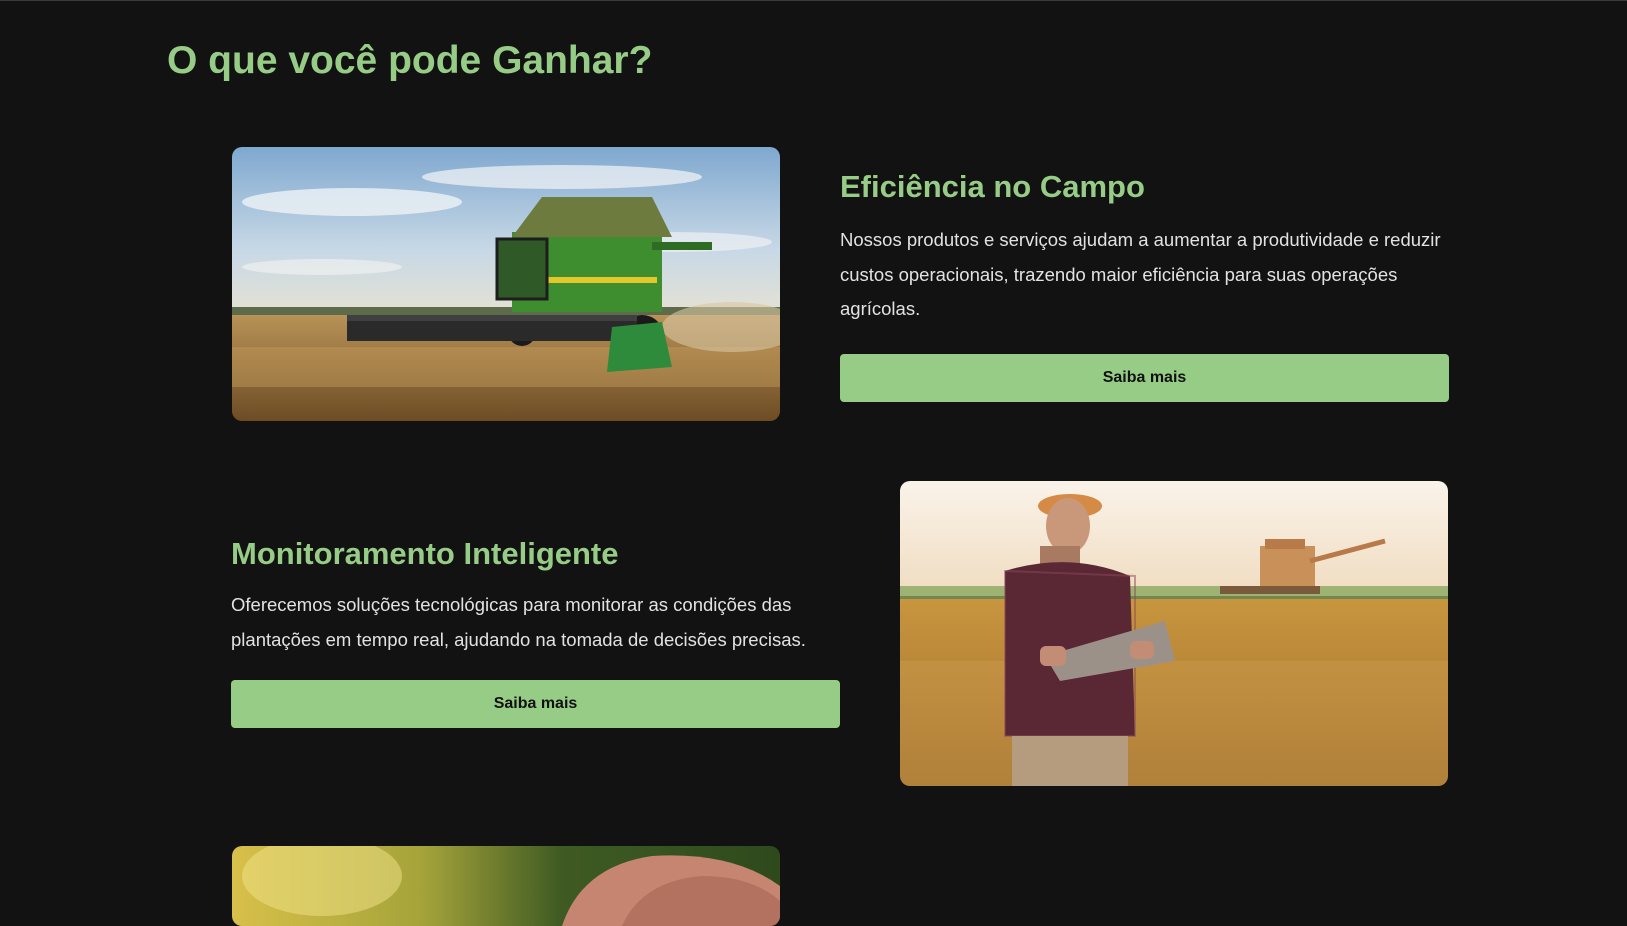 The width and height of the screenshot is (1627, 926). I want to click on section-title: O que você pode Ganhar?, so click(410, 60).